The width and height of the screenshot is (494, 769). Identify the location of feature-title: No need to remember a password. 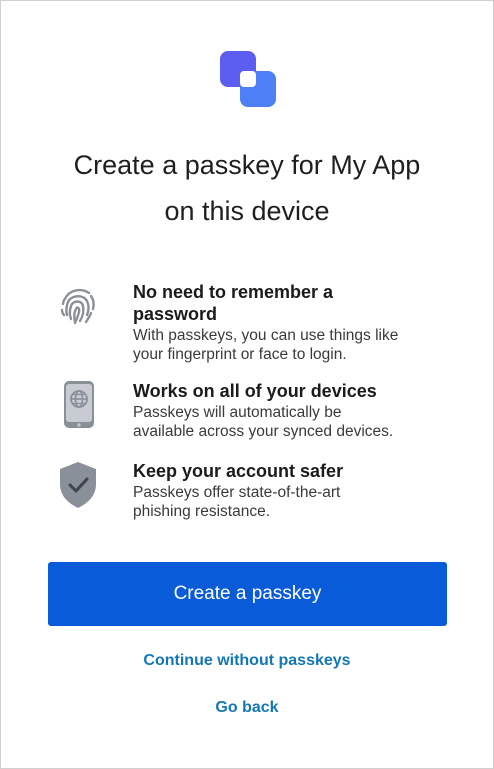
(298, 303).